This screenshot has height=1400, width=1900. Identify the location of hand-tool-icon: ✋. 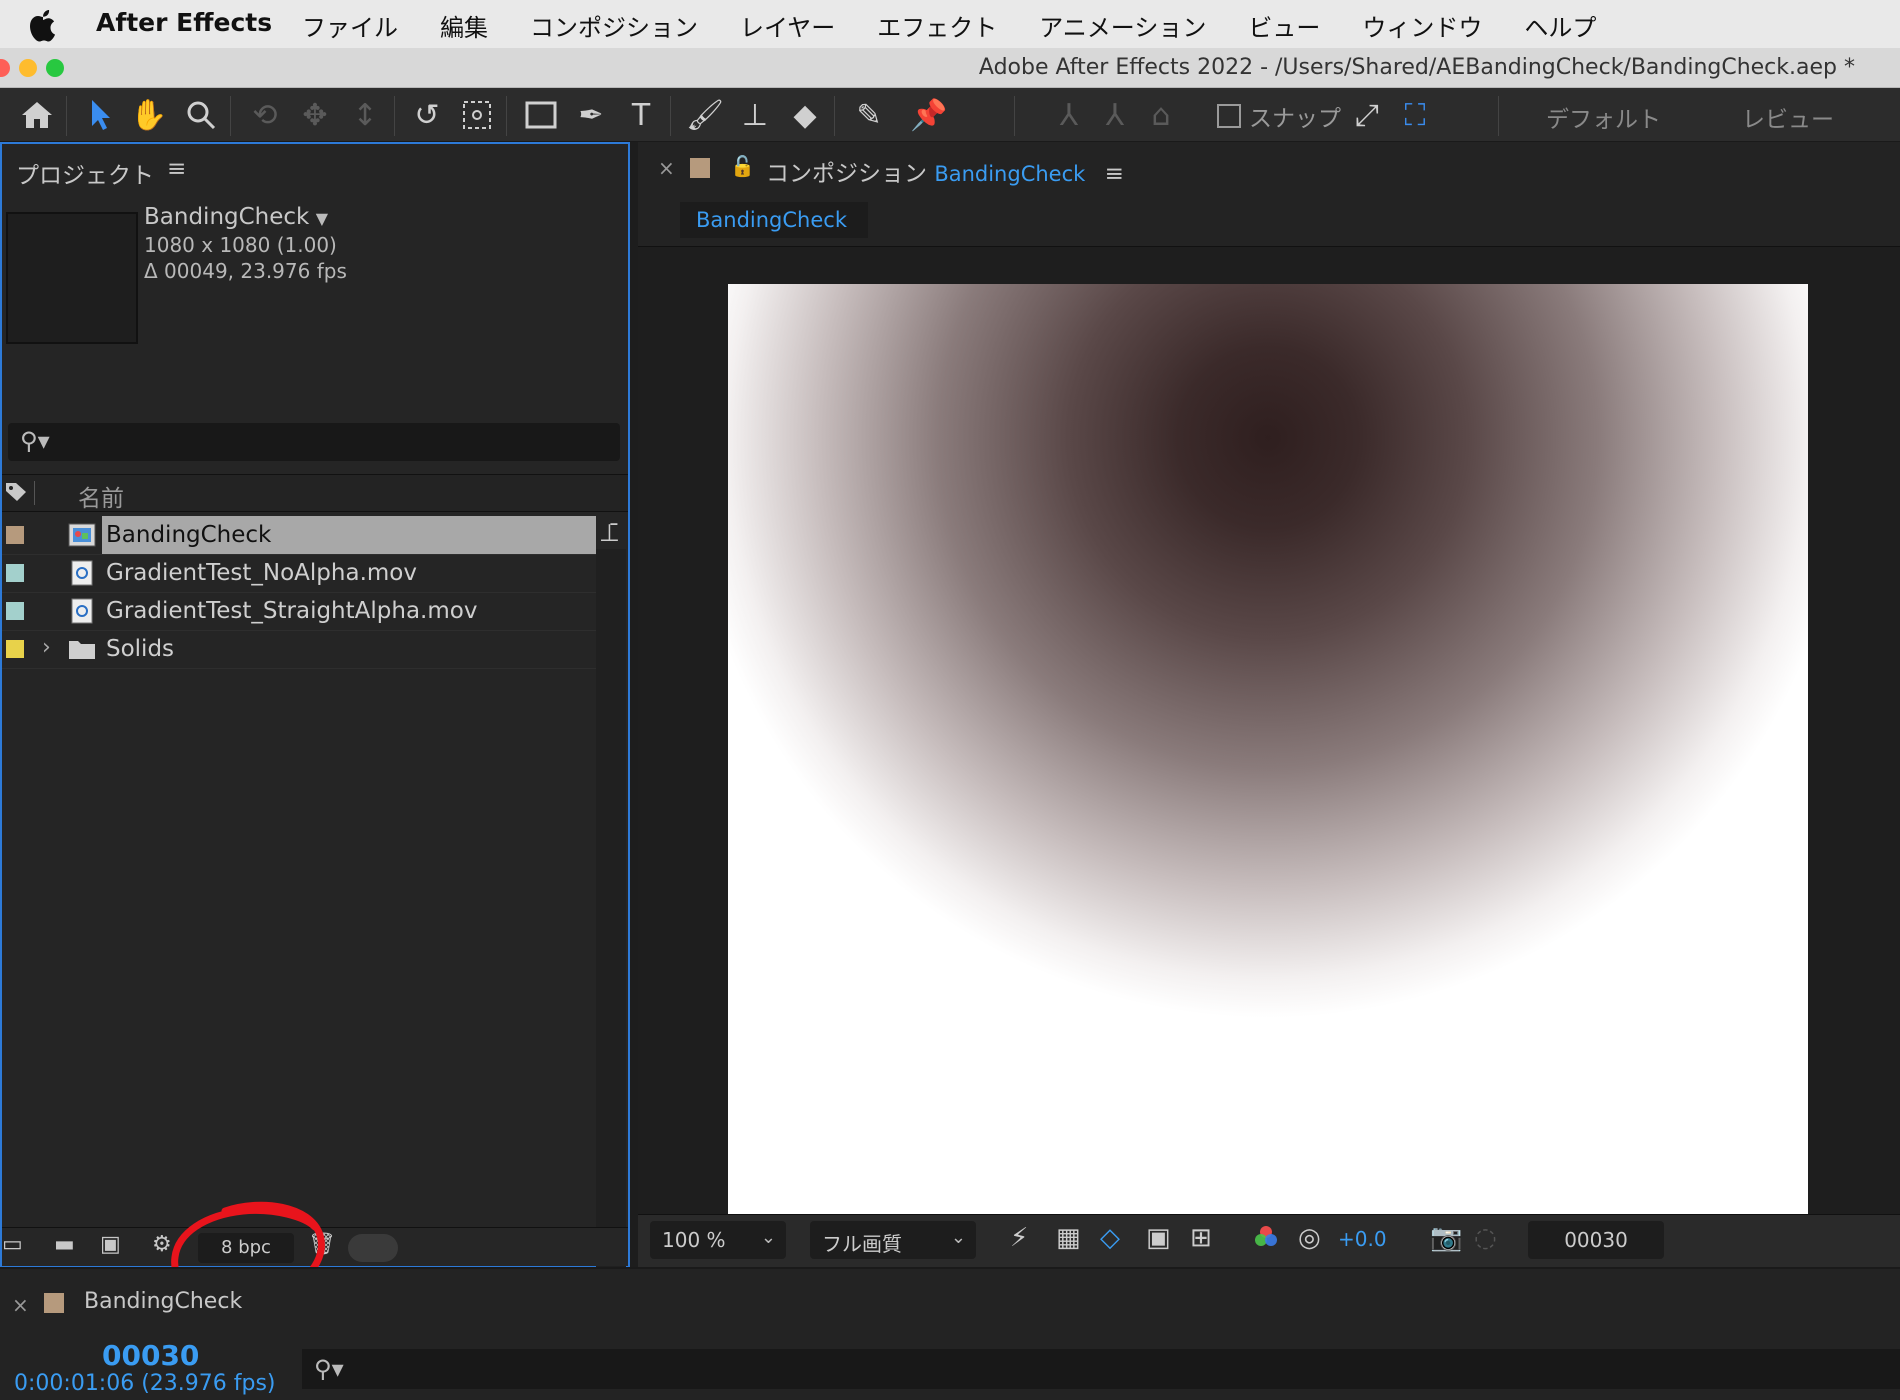
(149, 115).